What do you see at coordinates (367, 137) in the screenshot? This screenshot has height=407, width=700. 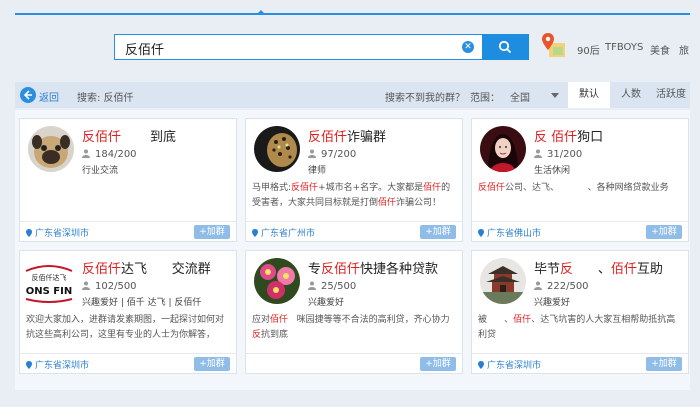 I see `group-name-part: 诈骗群` at bounding box center [367, 137].